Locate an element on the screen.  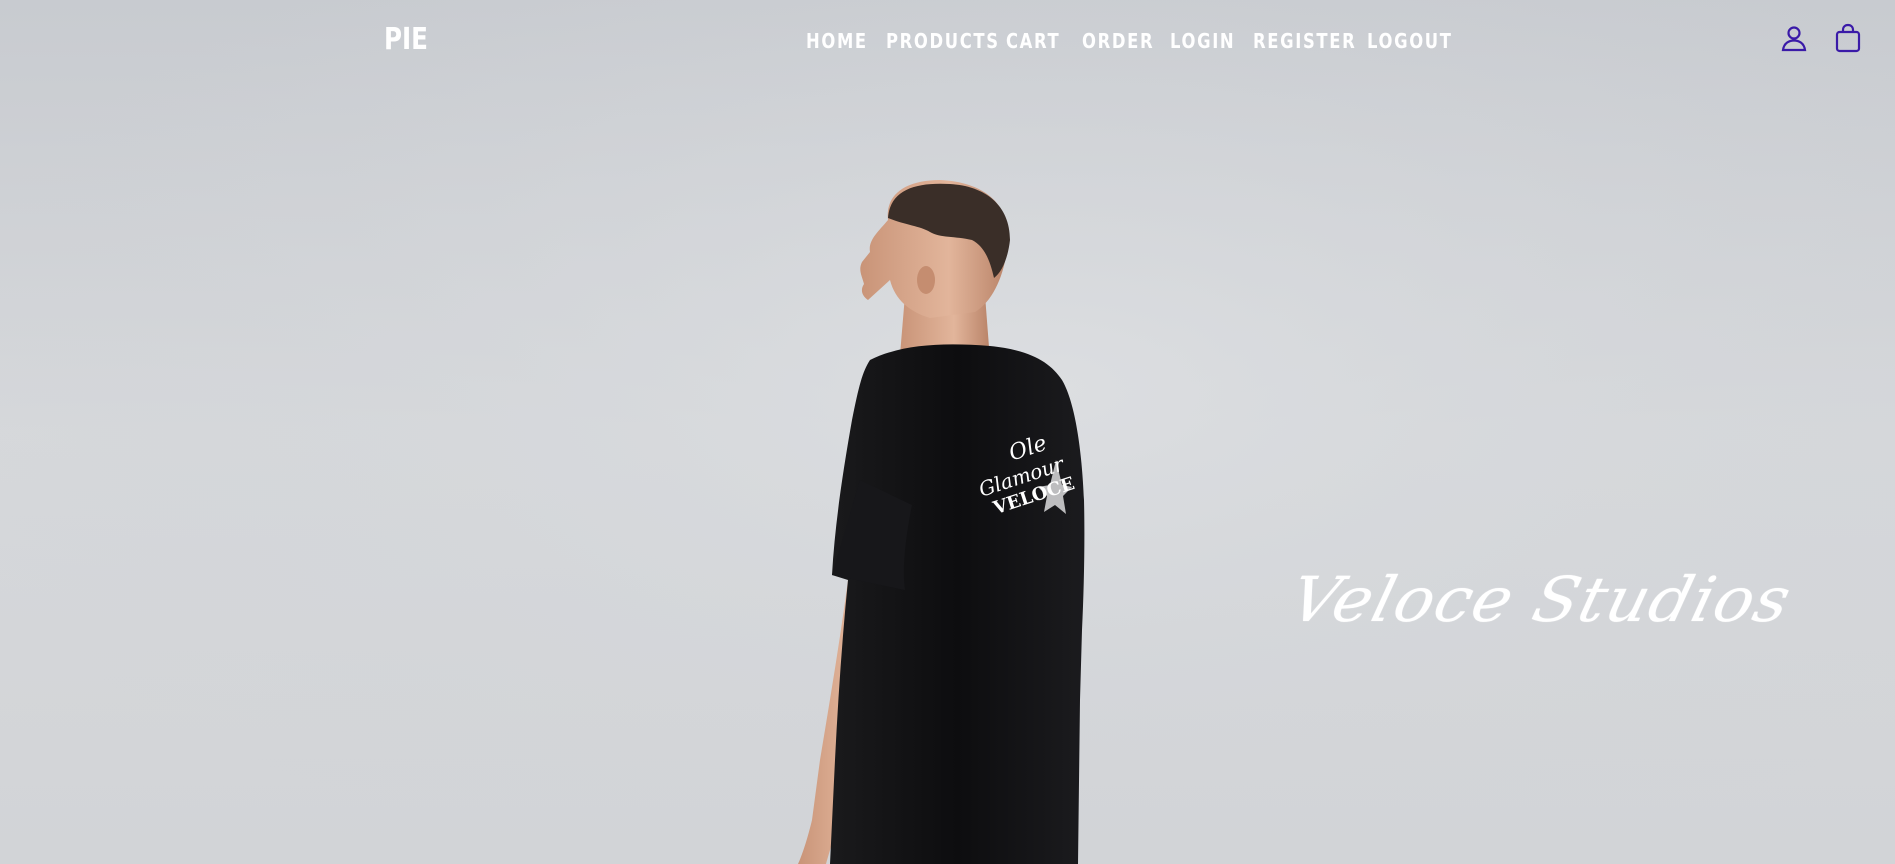
hero-brand-script: Veloce Studios is located at coordinates (1541, 599).